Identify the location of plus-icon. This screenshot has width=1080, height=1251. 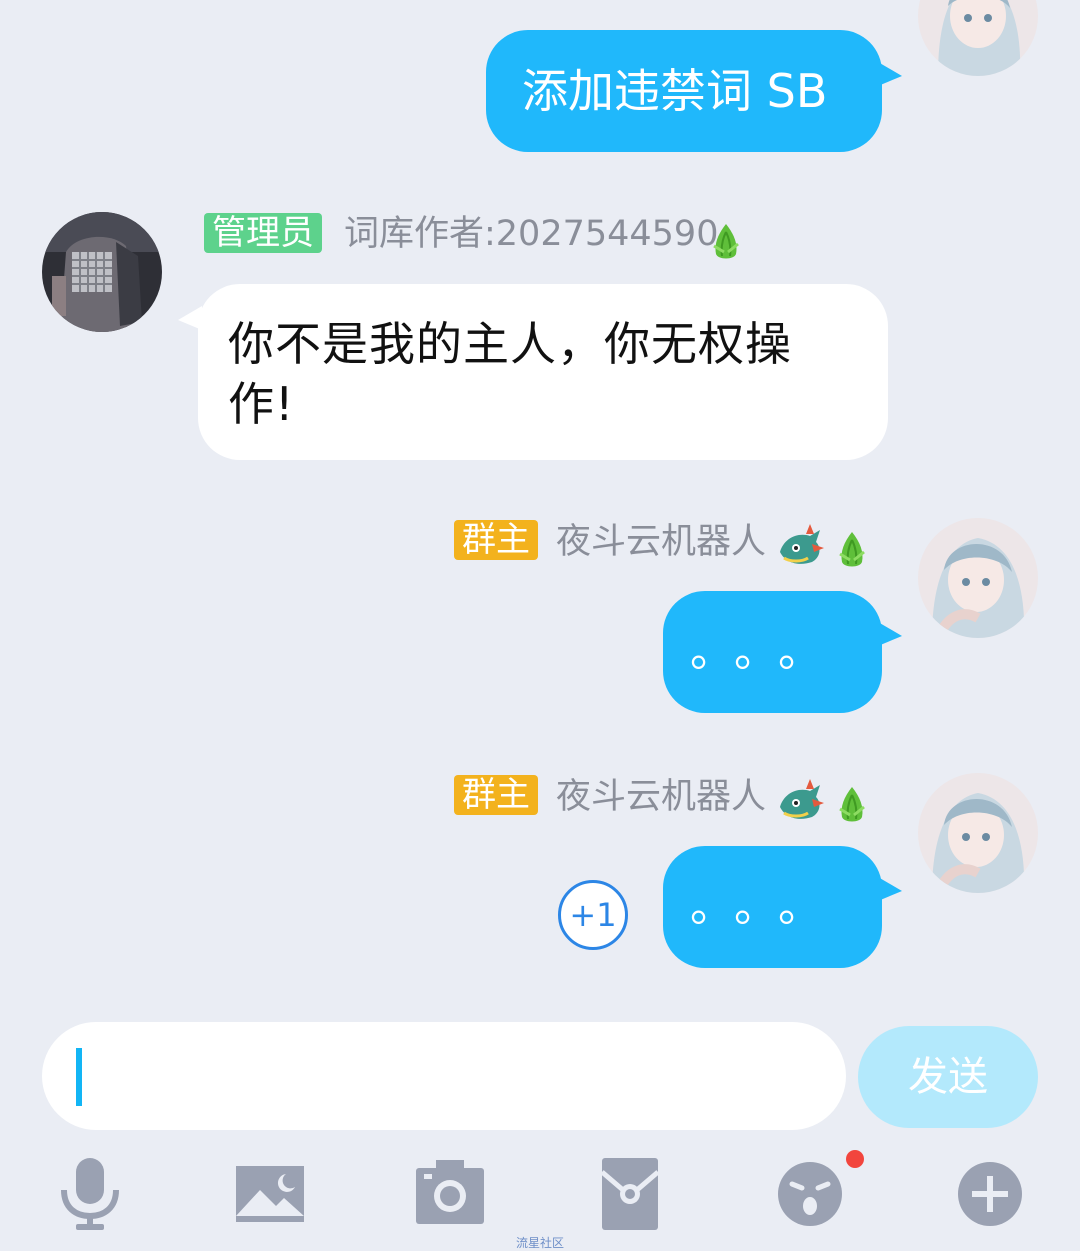
(990, 1194).